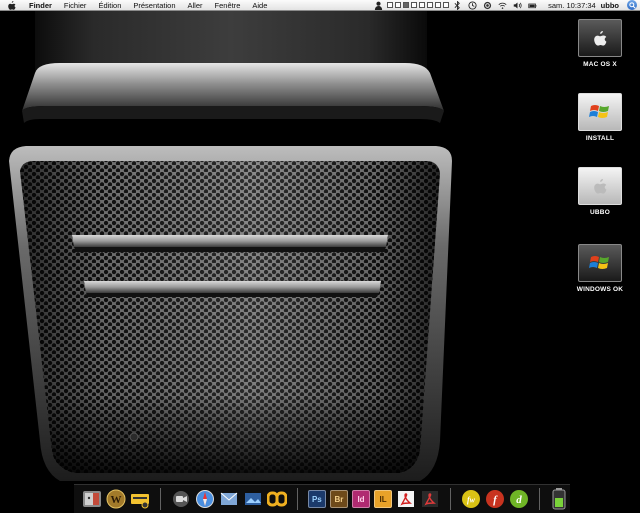 Image resolution: width=640 pixels, height=513 pixels. What do you see at coordinates (140, 499) in the screenshot?
I see `dock-cards-icon` at bounding box center [140, 499].